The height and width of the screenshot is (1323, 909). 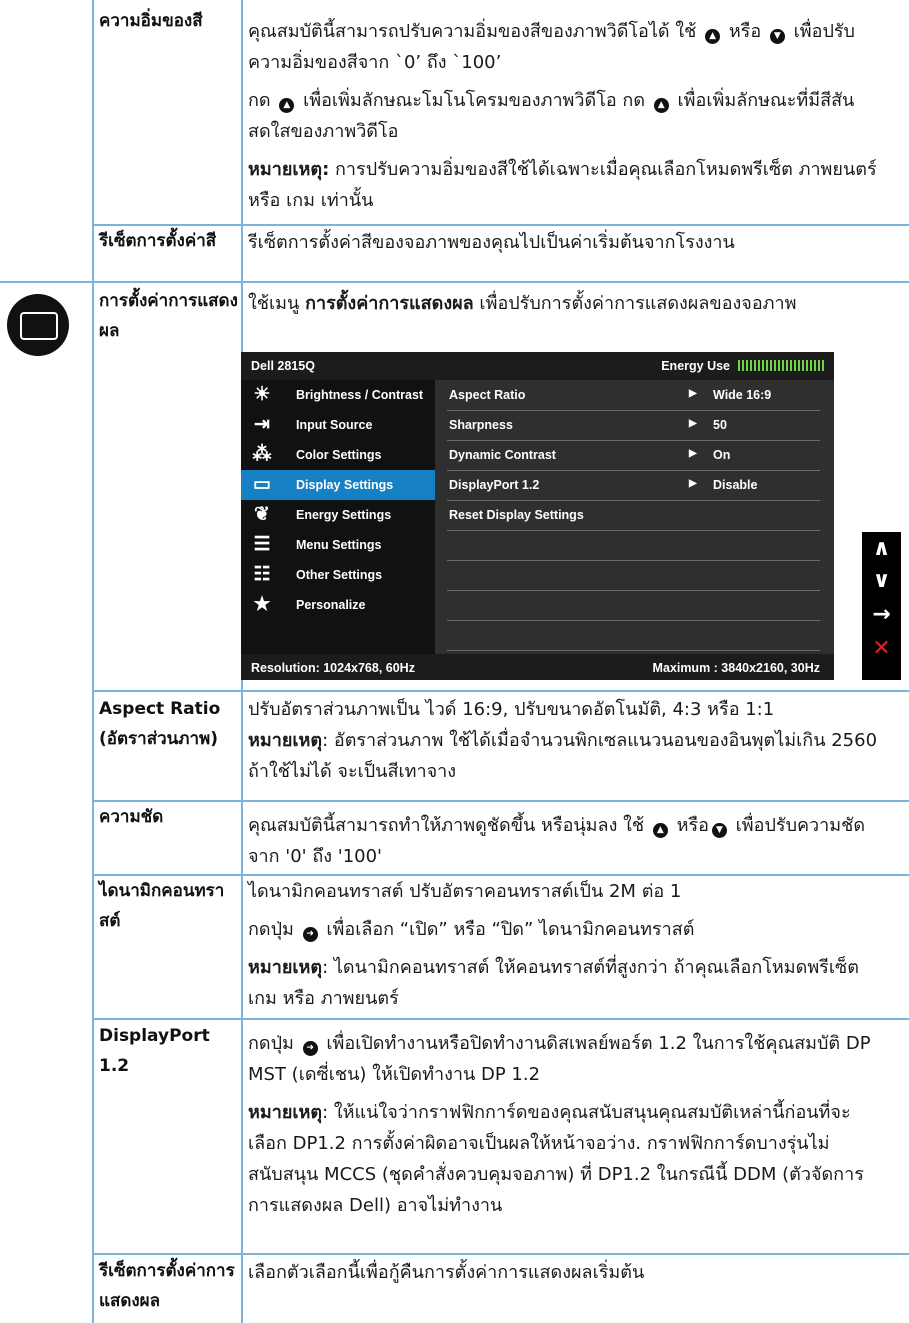 I want to click on row-label-dp12: DisplayPort 1.2, so click(x=154, y=1051).